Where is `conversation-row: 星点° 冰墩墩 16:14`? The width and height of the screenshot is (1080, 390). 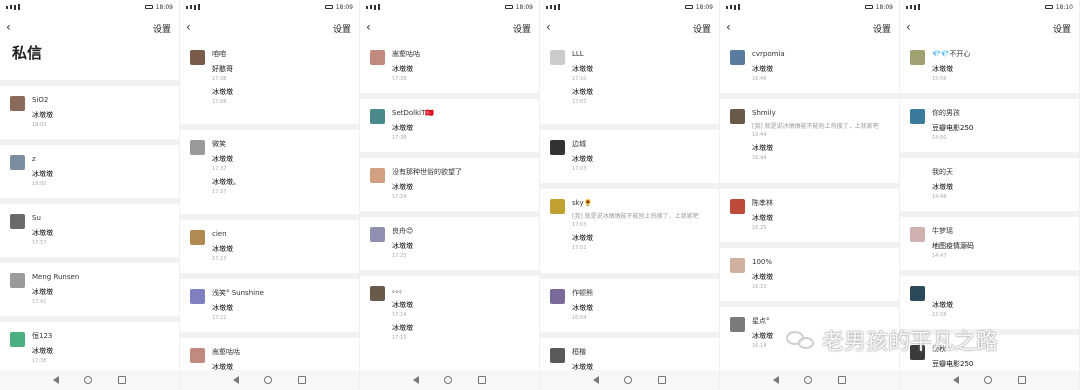
conversation-row: 星点° 冰墩墩 16:14 is located at coordinates (809, 333).